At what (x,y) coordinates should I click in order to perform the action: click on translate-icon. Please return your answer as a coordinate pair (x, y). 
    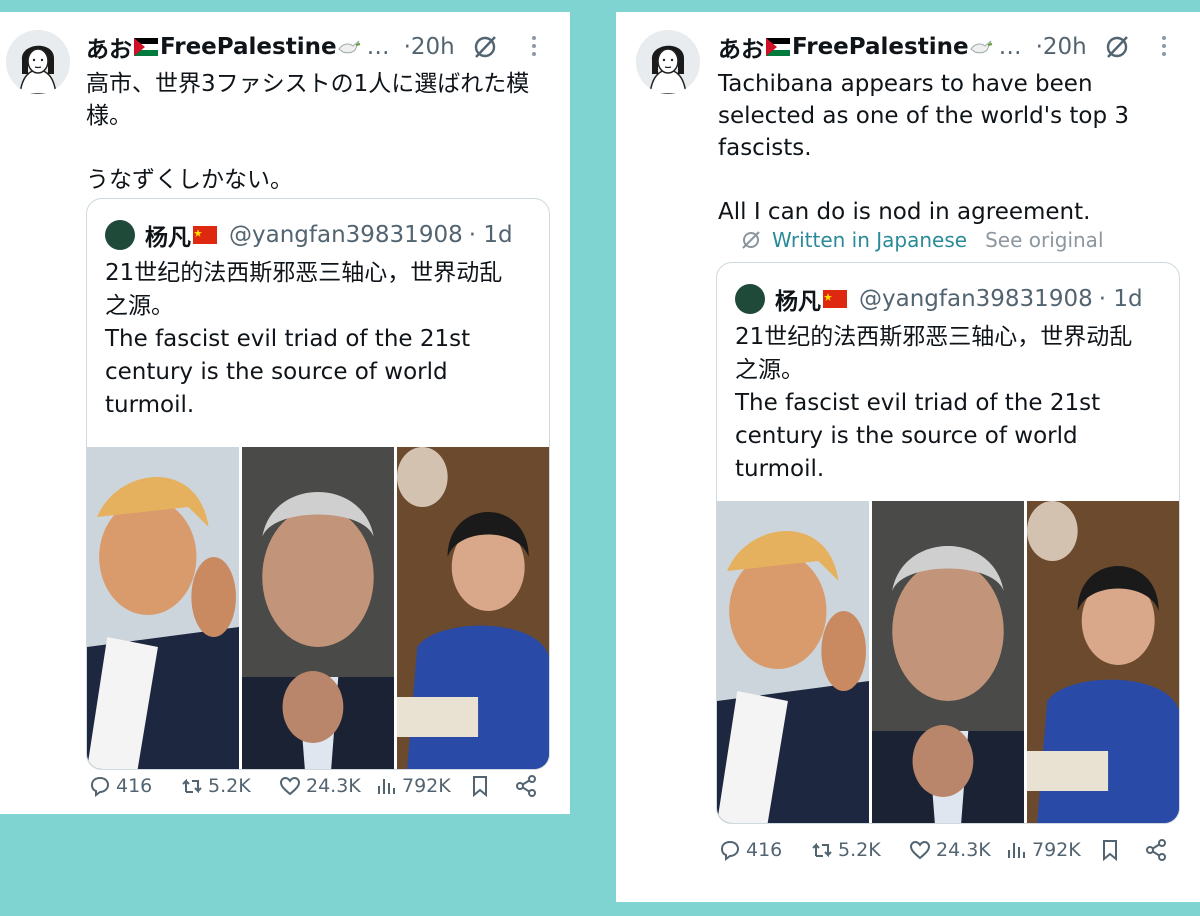
    Looking at the image, I should click on (751, 240).